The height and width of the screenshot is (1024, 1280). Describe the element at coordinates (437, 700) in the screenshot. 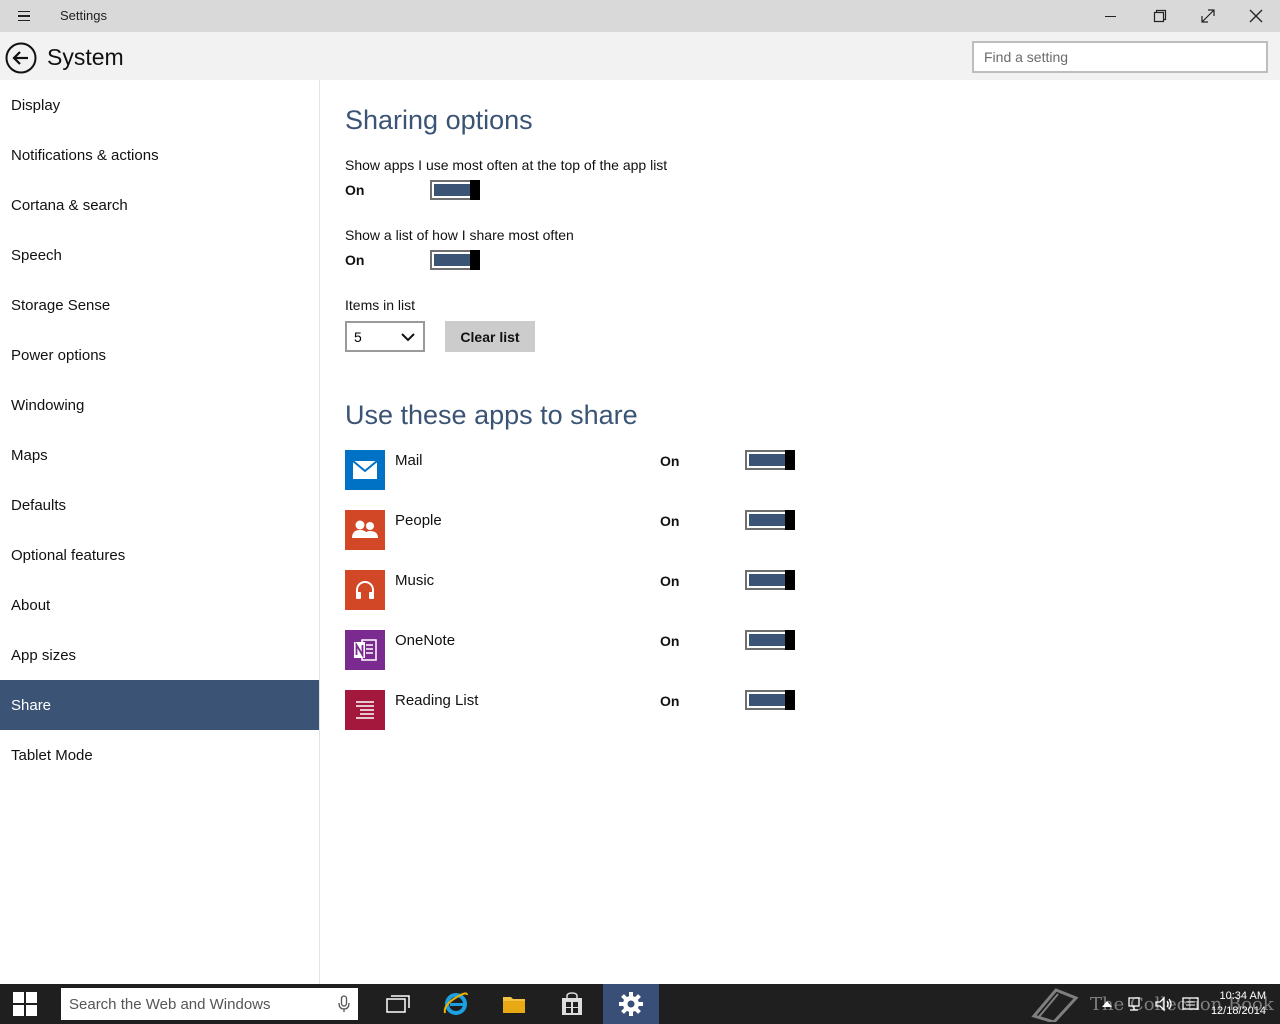

I see `app-name: Reading List` at that location.